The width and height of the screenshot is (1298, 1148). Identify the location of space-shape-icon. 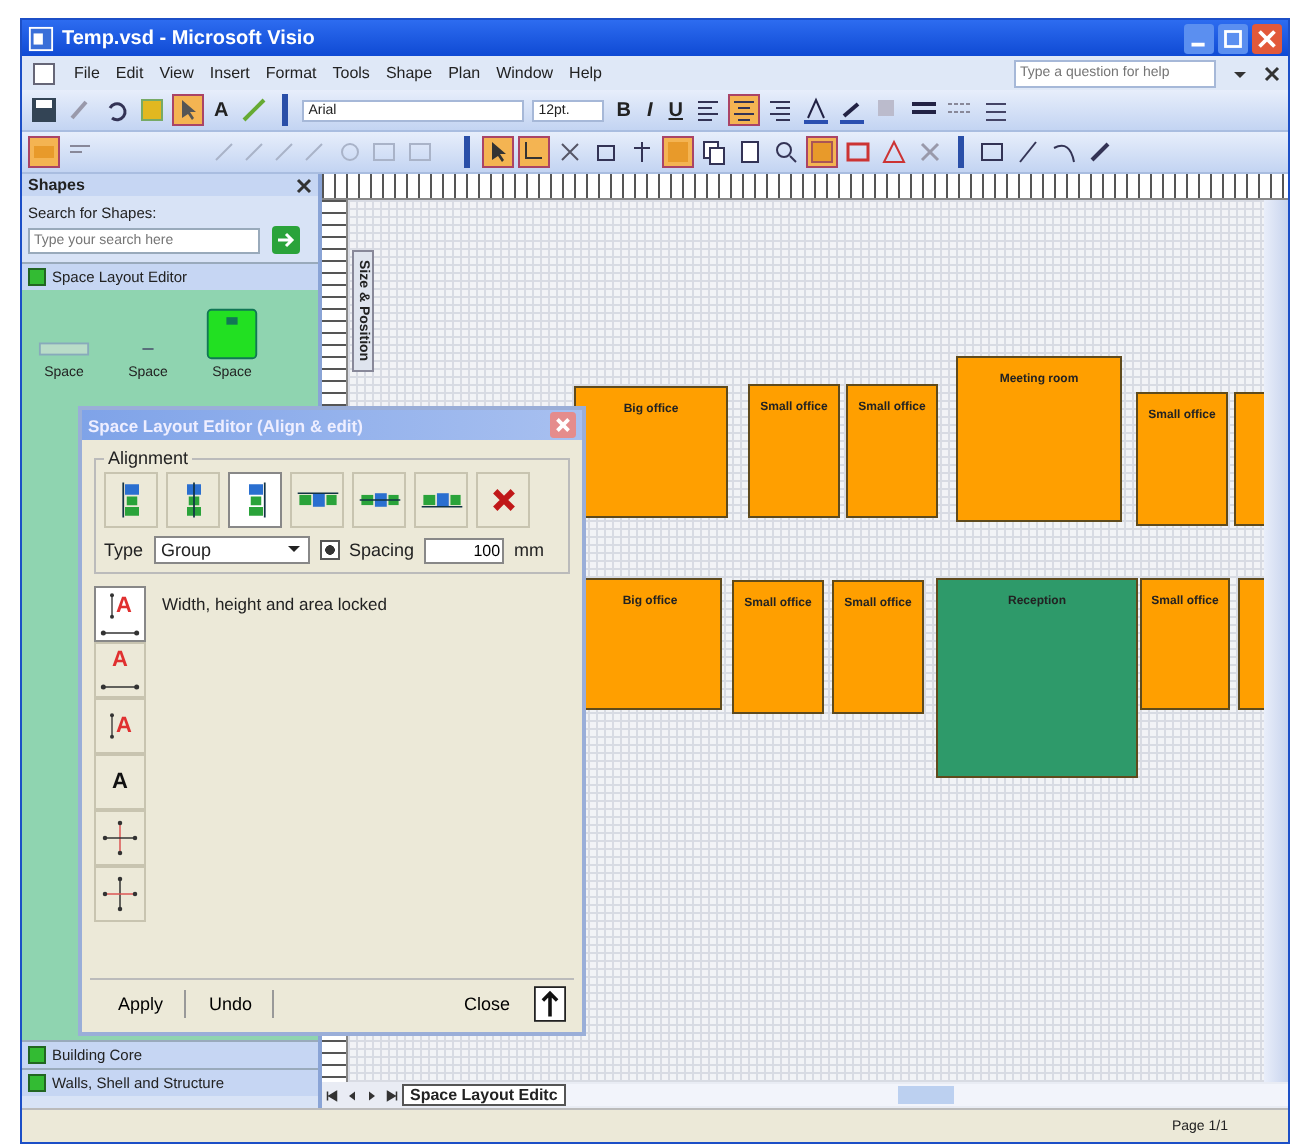
(232, 334).